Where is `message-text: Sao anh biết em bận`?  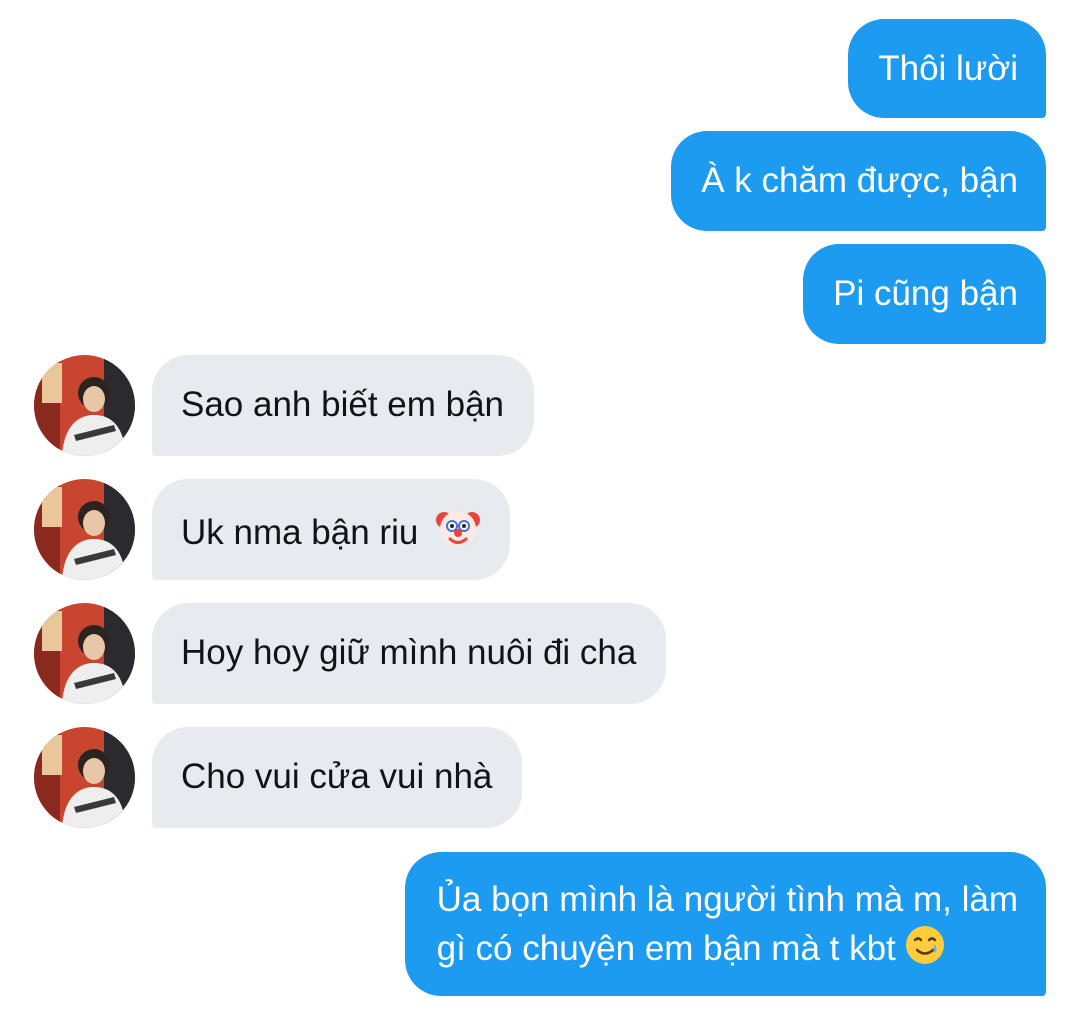
message-text: Sao anh biết em bận is located at coordinates (343, 404).